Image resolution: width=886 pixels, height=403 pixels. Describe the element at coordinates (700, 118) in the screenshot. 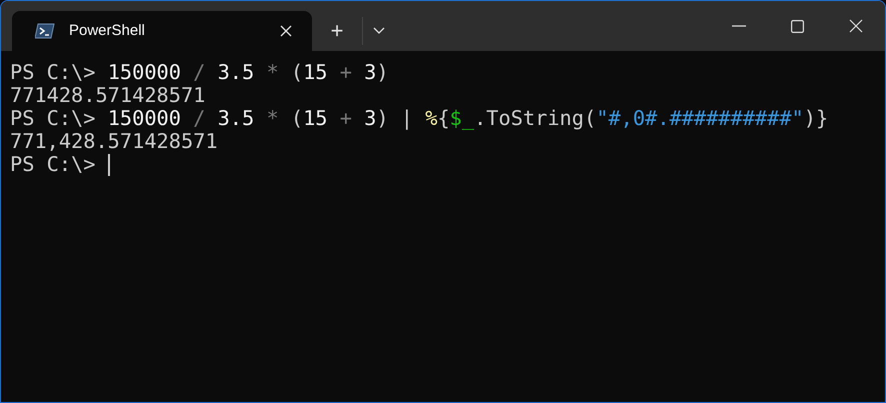

I see `string-token: "#,0#.##########"` at that location.